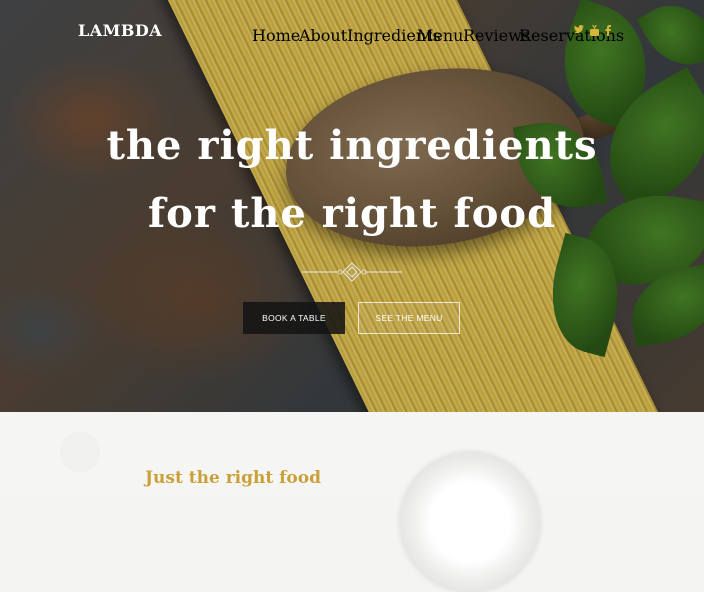  Describe the element at coordinates (120, 30) in the screenshot. I see `logo: LAMBDA` at that location.